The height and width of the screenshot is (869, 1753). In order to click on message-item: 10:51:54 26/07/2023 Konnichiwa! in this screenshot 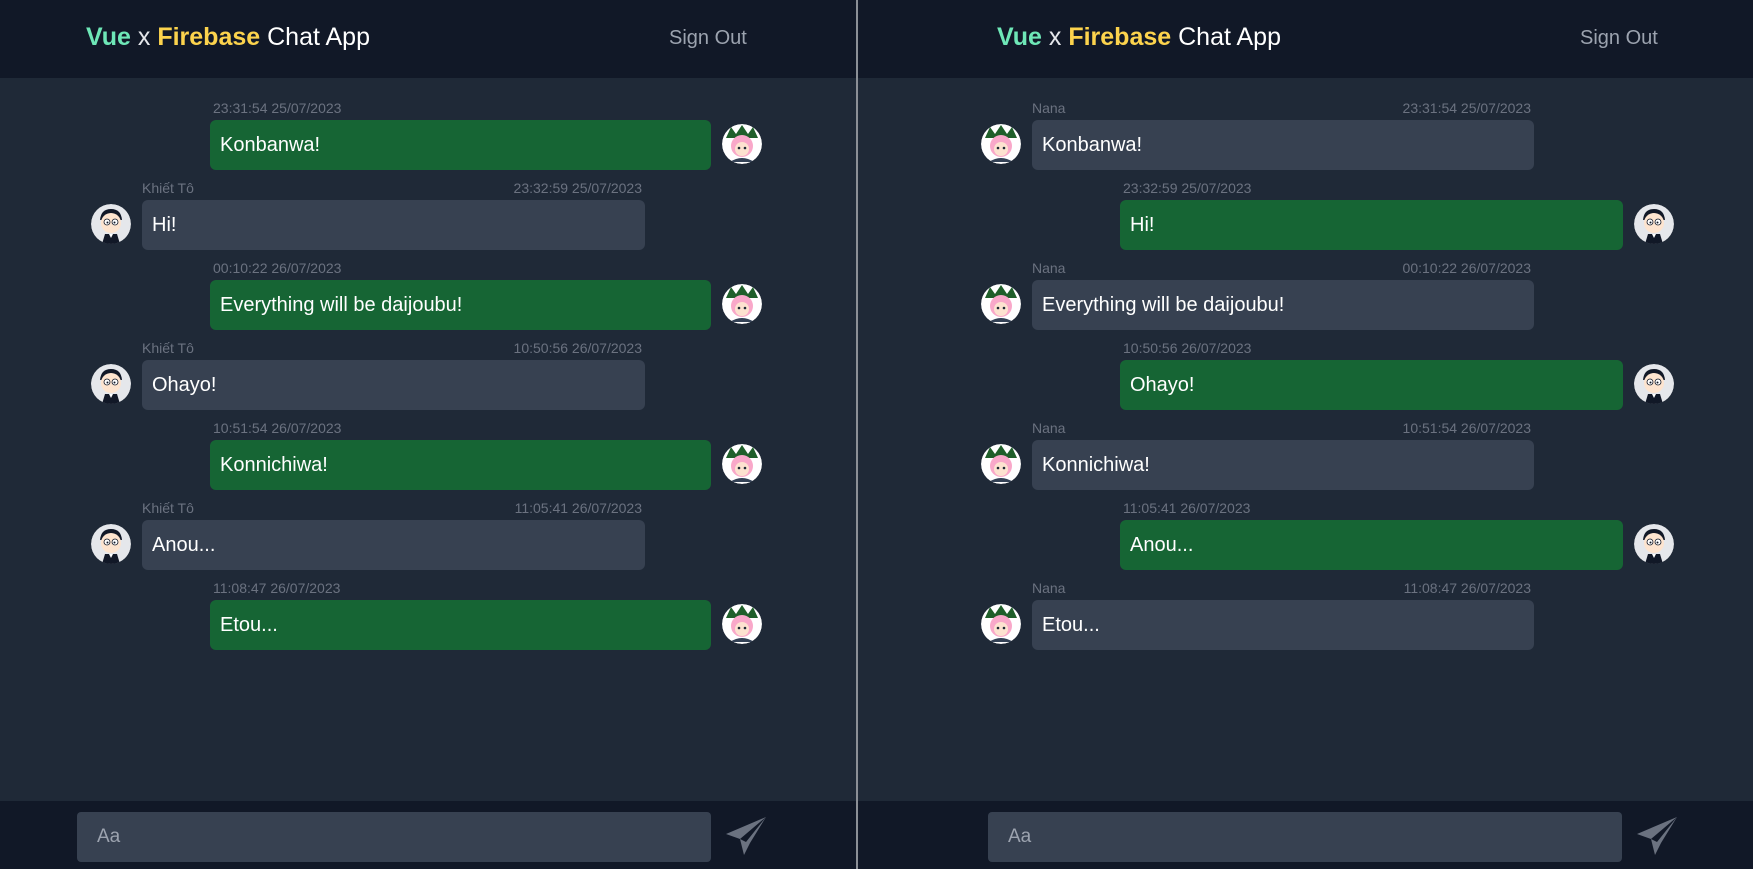, I will do `click(428, 456)`.